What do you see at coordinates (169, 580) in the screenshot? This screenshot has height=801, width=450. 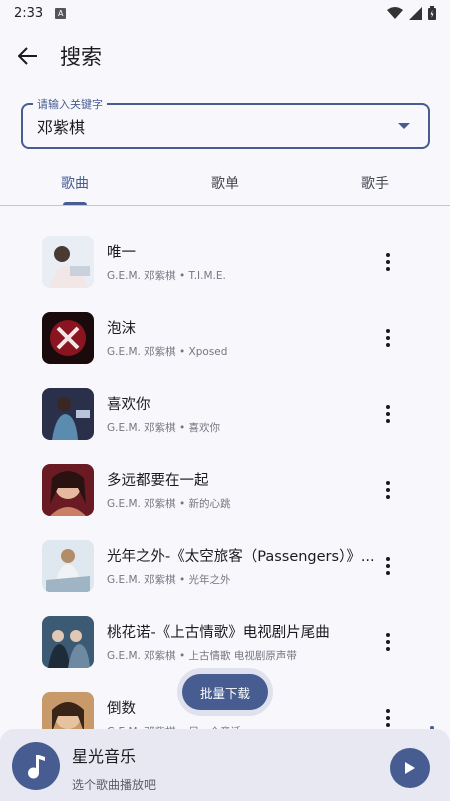 I see `song-subtitle: G.E.M. 邓紫棋 • 光年之外` at bounding box center [169, 580].